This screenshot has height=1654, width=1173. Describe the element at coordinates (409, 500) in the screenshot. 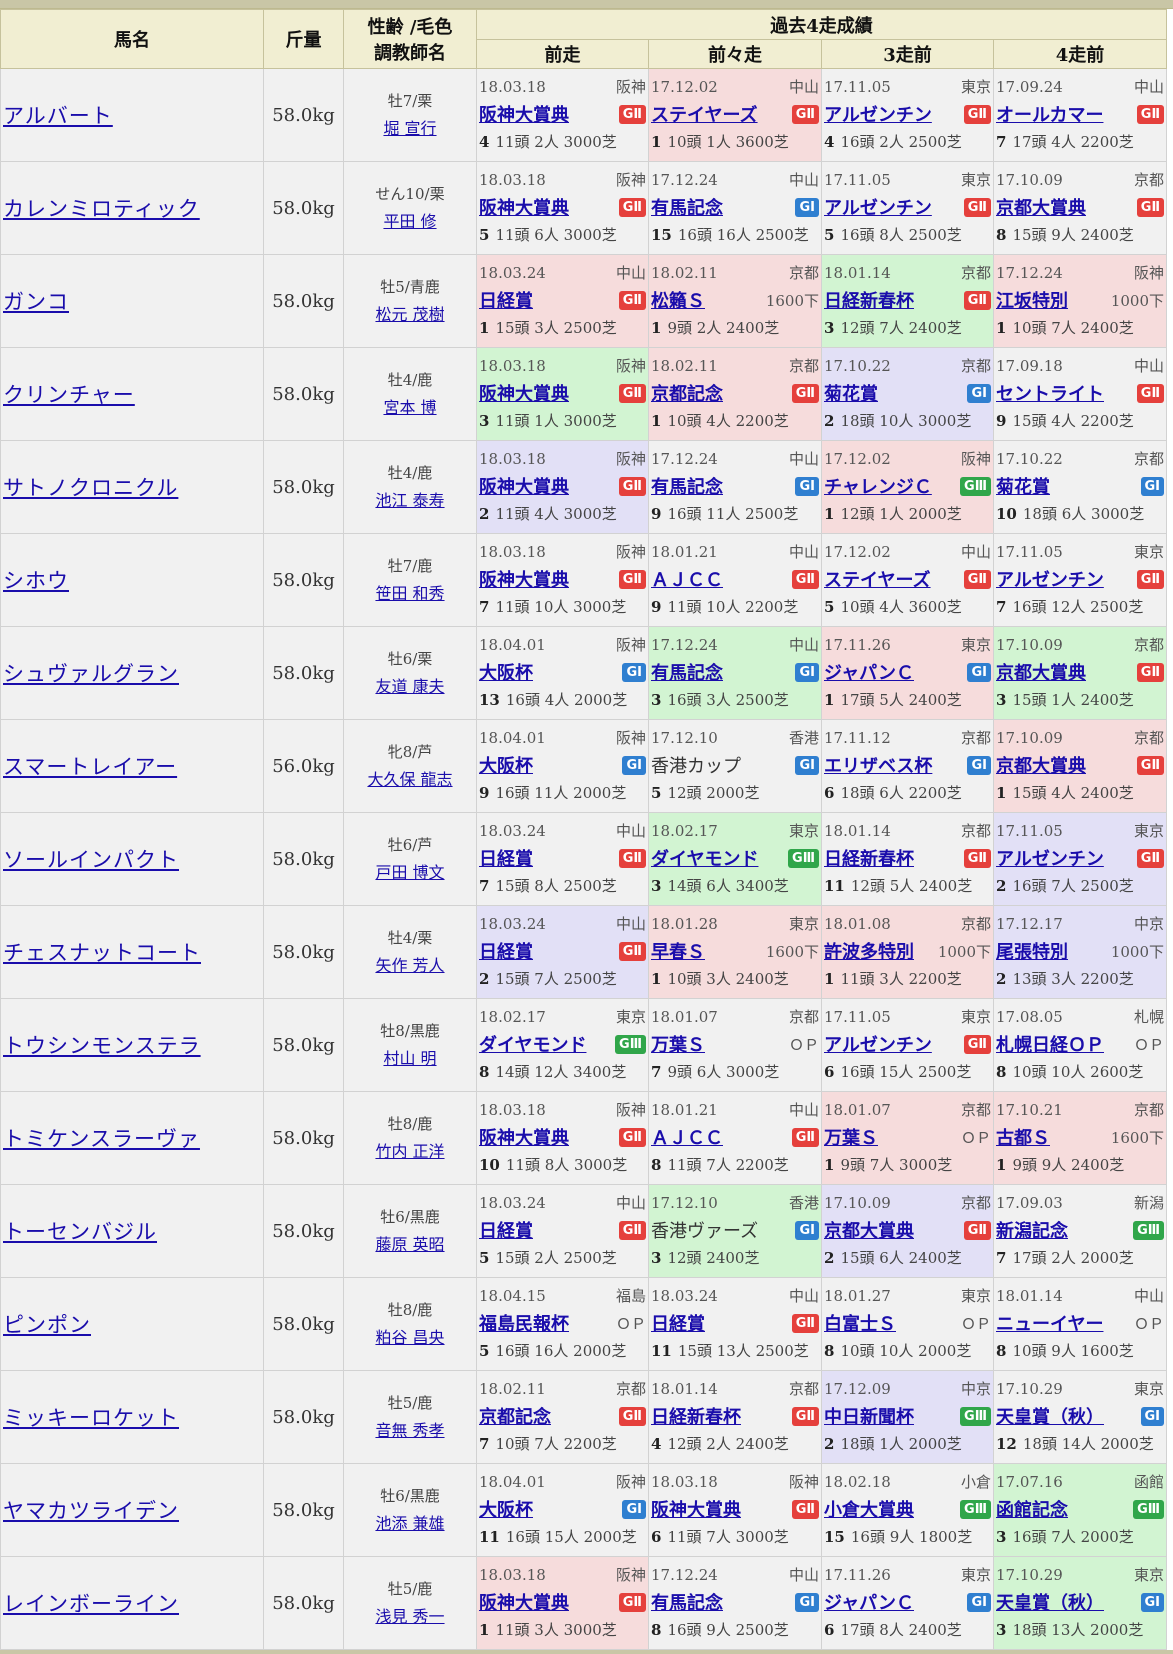

I see `trainer-link: 池江 泰寿` at that location.